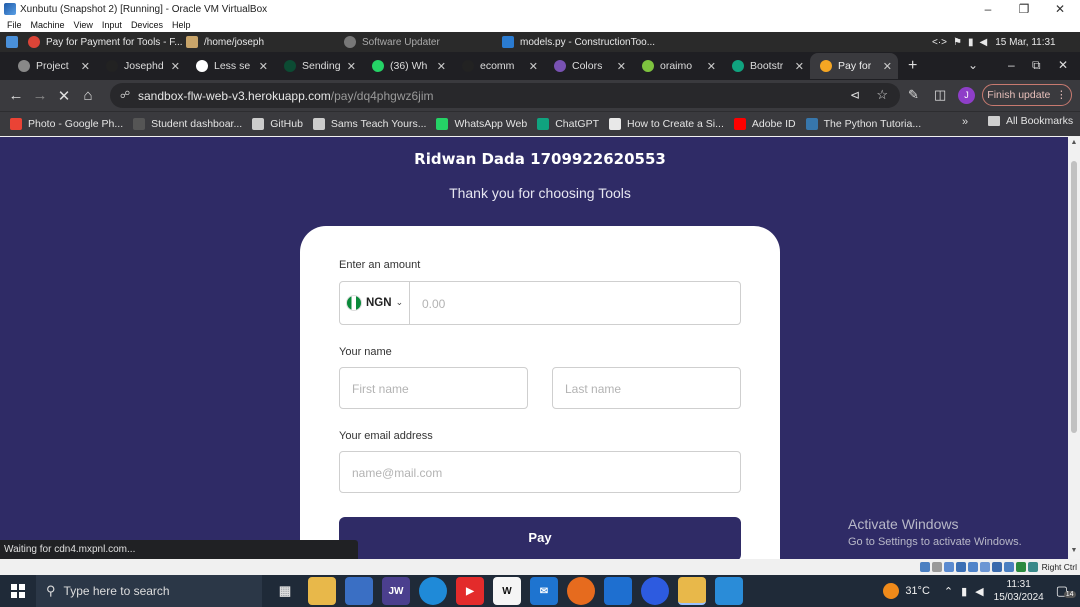  I want to click on window-minimize-icon: –, so click(1011, 65).